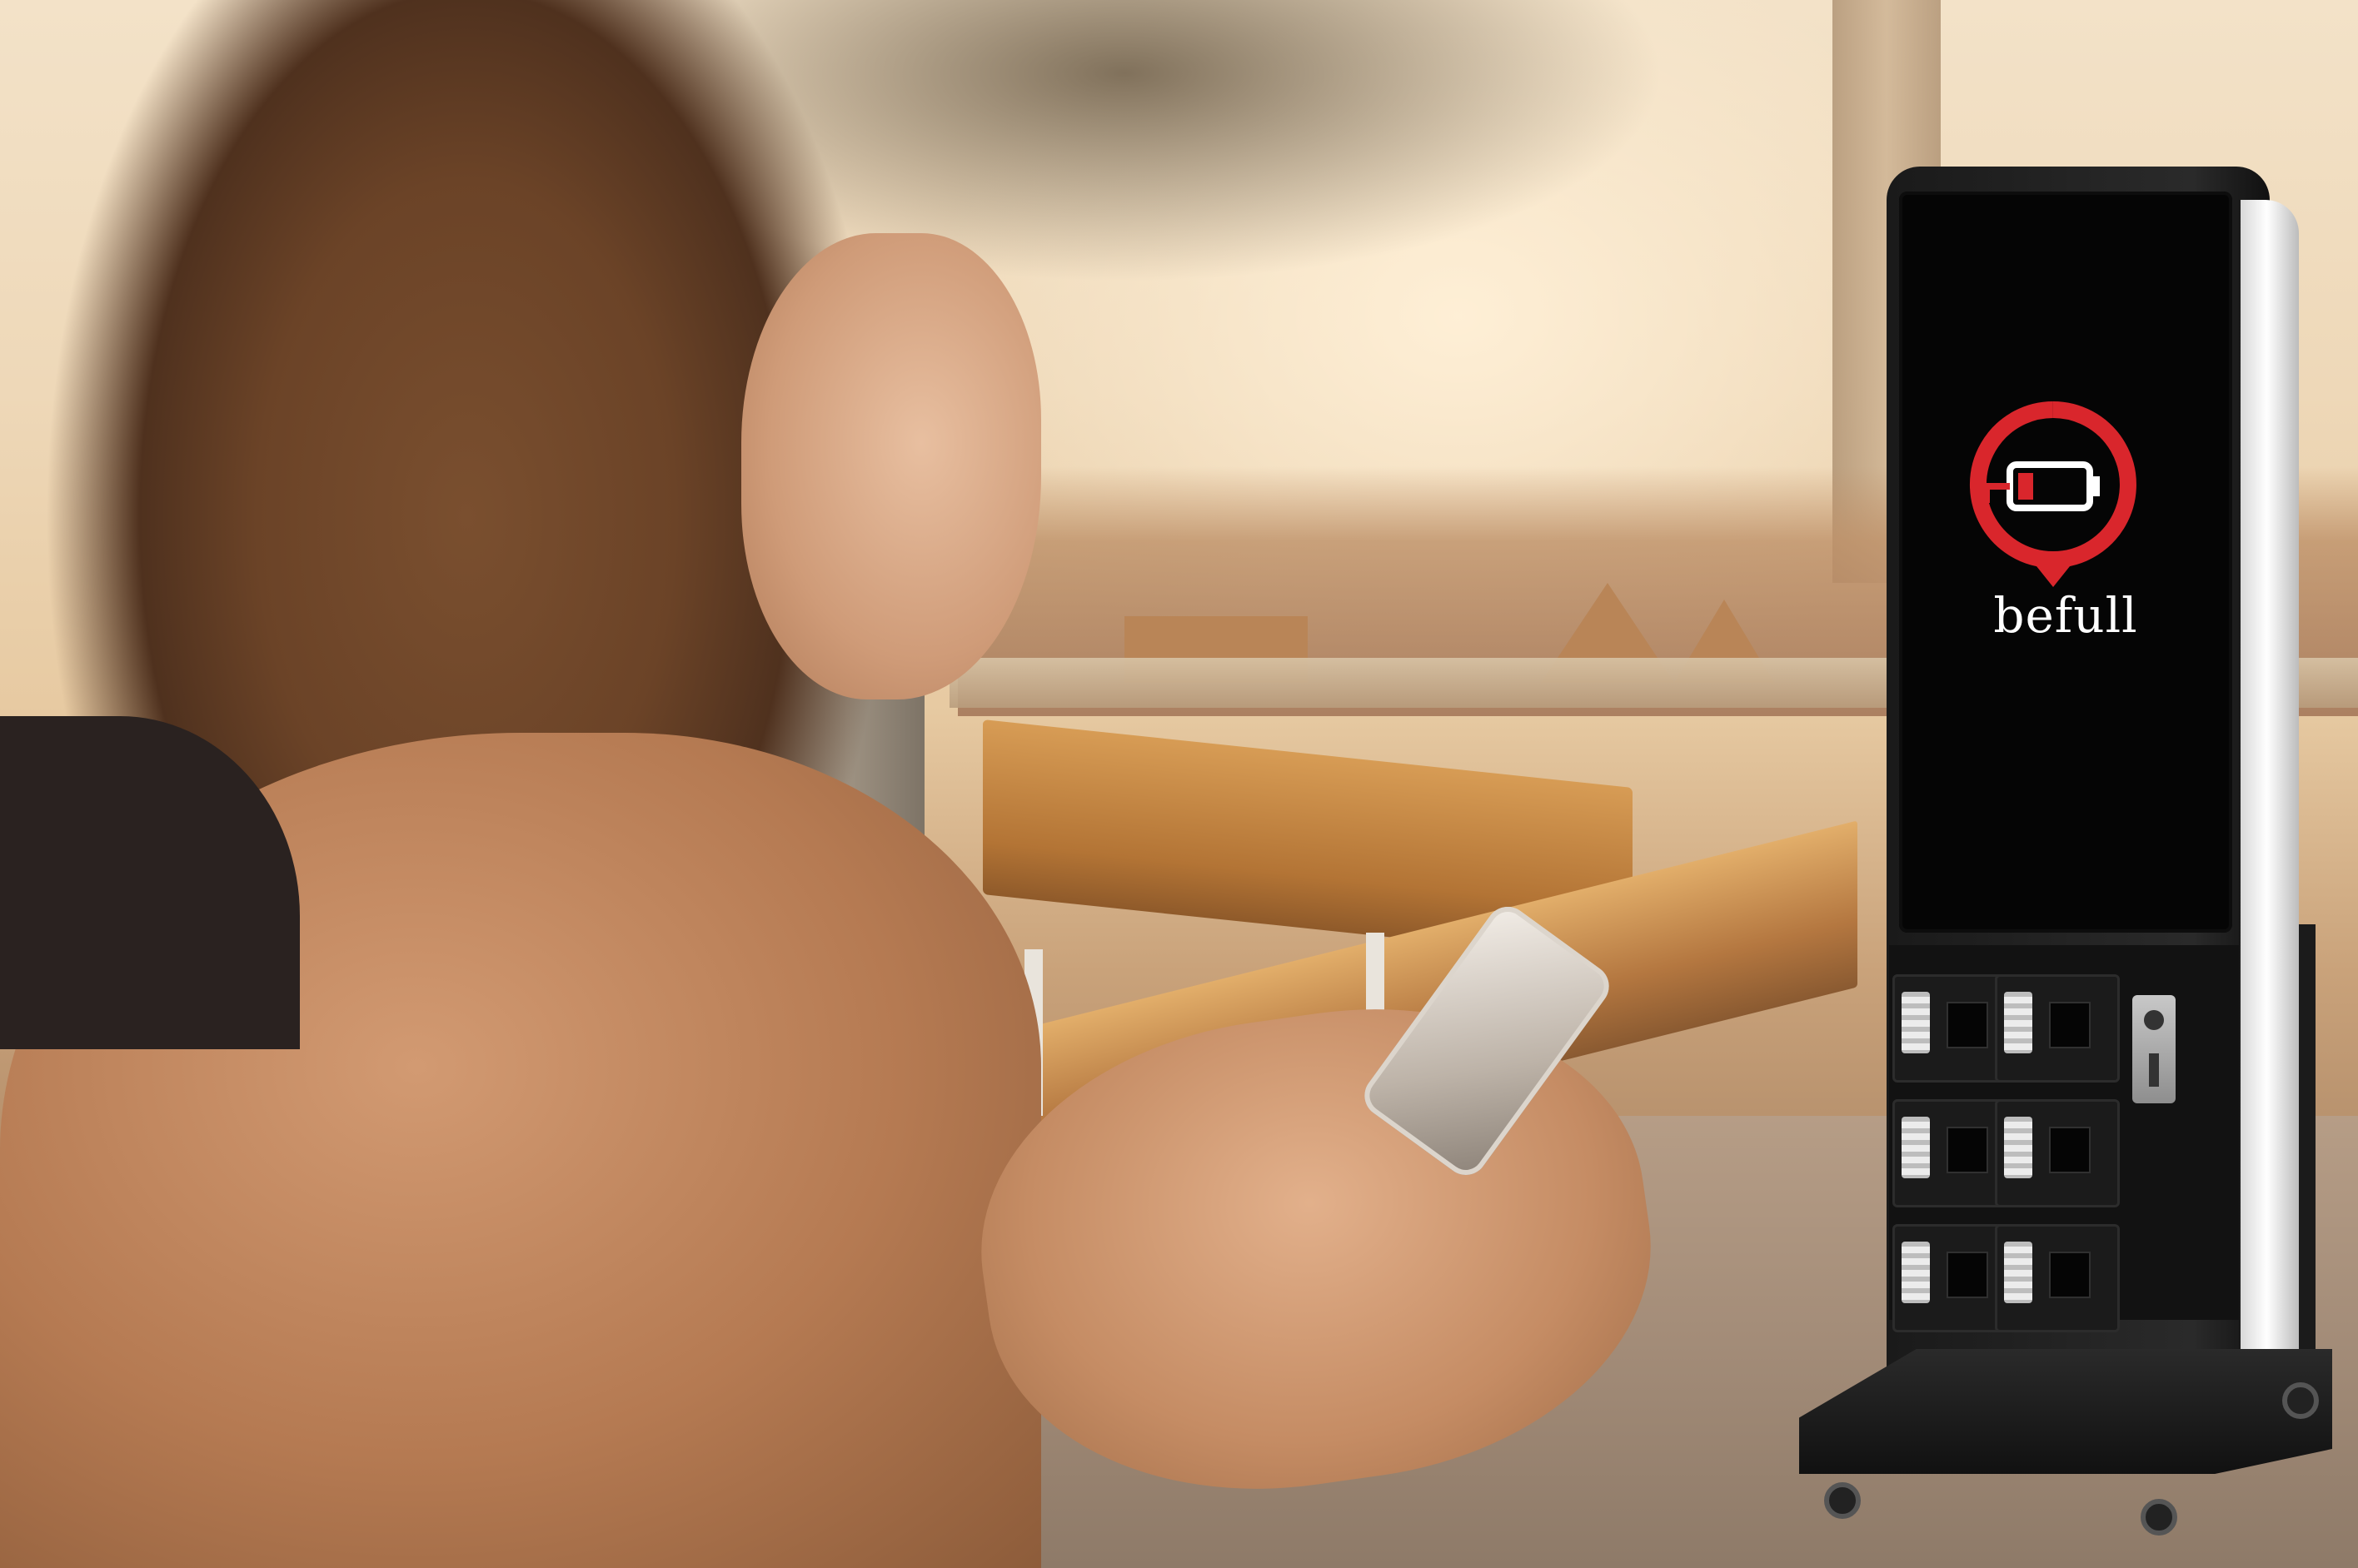  Describe the element at coordinates (2025, 486) in the screenshot. I see `battery-level` at that location.